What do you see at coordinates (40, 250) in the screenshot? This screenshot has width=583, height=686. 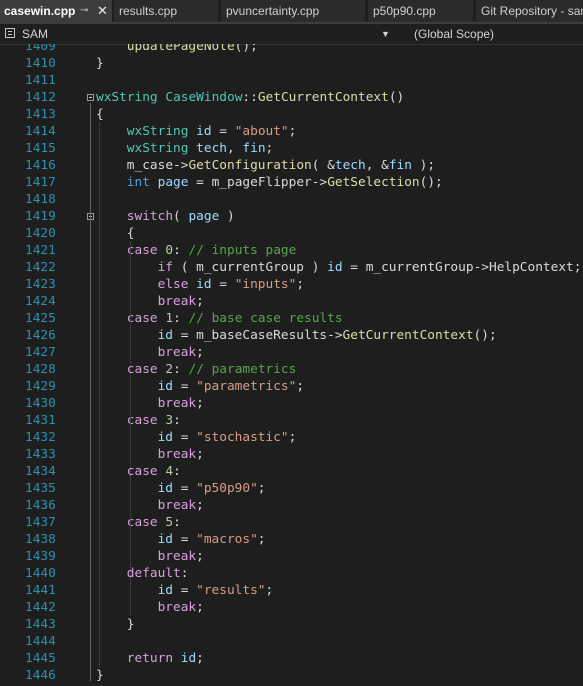 I see `line-number: 1421` at bounding box center [40, 250].